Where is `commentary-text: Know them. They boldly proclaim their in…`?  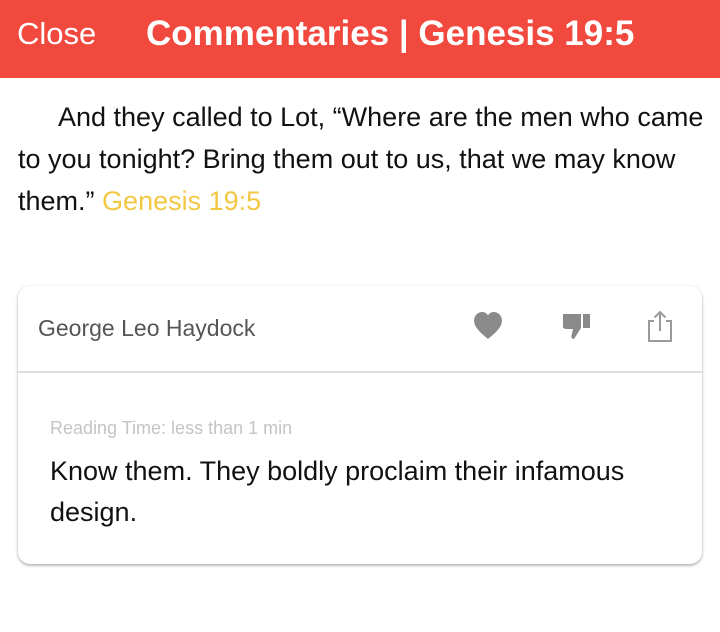 commentary-text: Know them. They boldly proclaim their in… is located at coordinates (337, 491).